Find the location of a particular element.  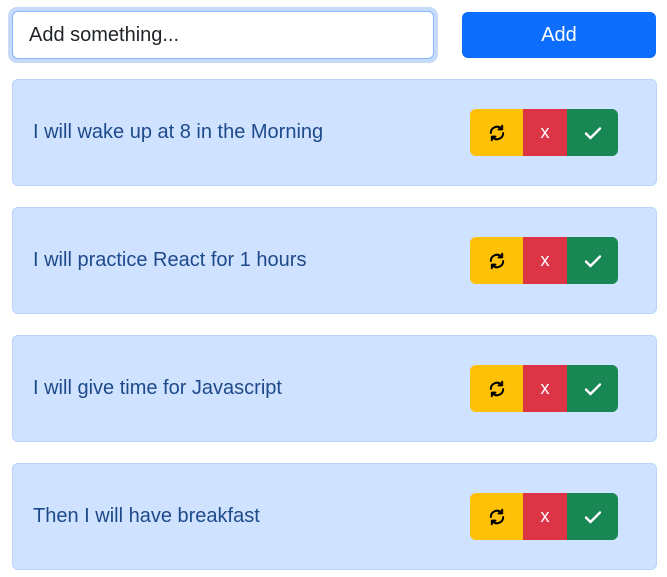

todo-text: I will wake up at 8 in the Morning is located at coordinates (178, 132).